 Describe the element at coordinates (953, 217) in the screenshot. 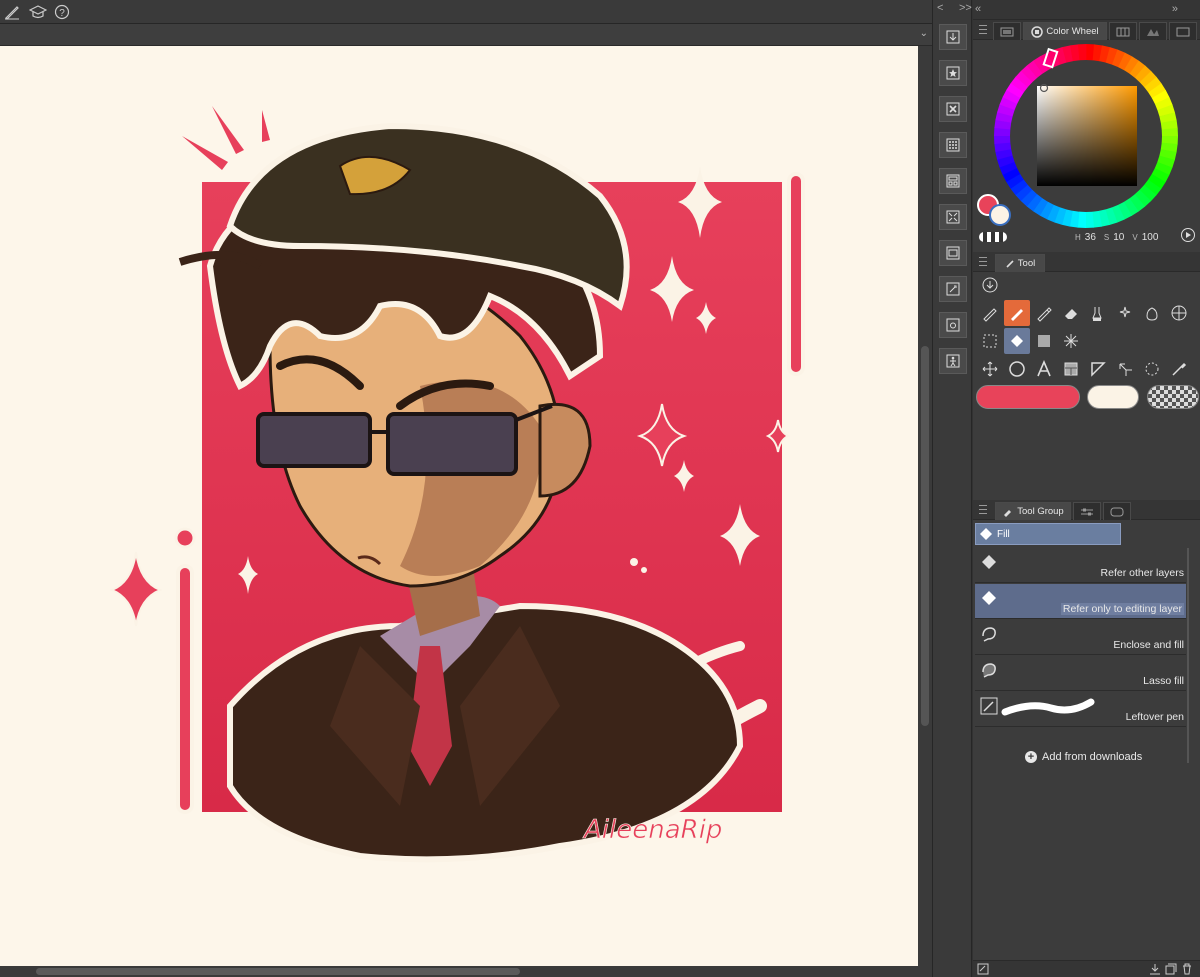

I see `manga-icon` at that location.